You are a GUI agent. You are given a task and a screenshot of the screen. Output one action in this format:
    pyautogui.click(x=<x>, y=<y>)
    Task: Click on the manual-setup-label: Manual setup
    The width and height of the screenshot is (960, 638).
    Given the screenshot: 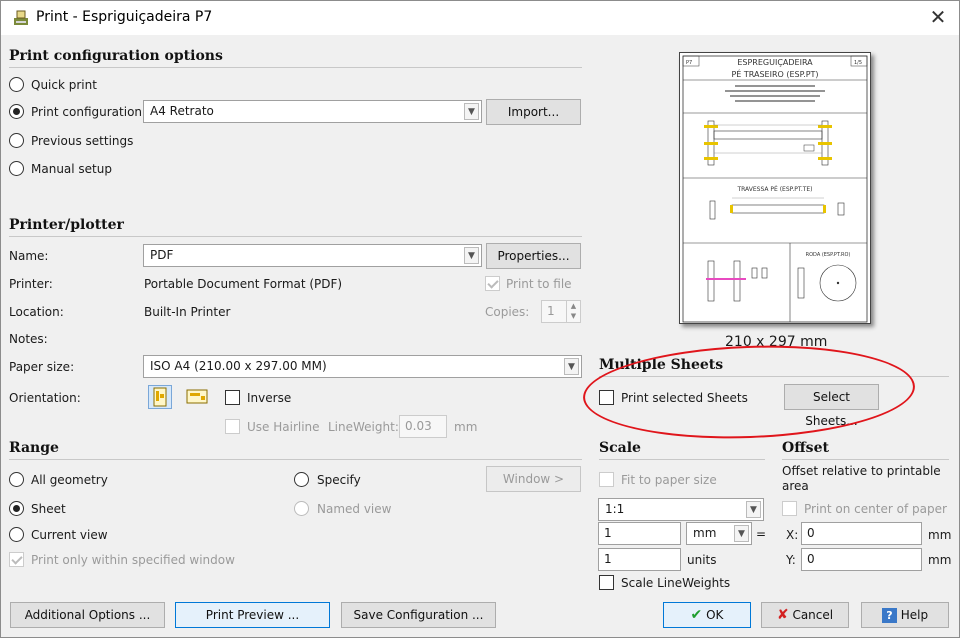 What is the action you would take?
    pyautogui.click(x=71, y=169)
    